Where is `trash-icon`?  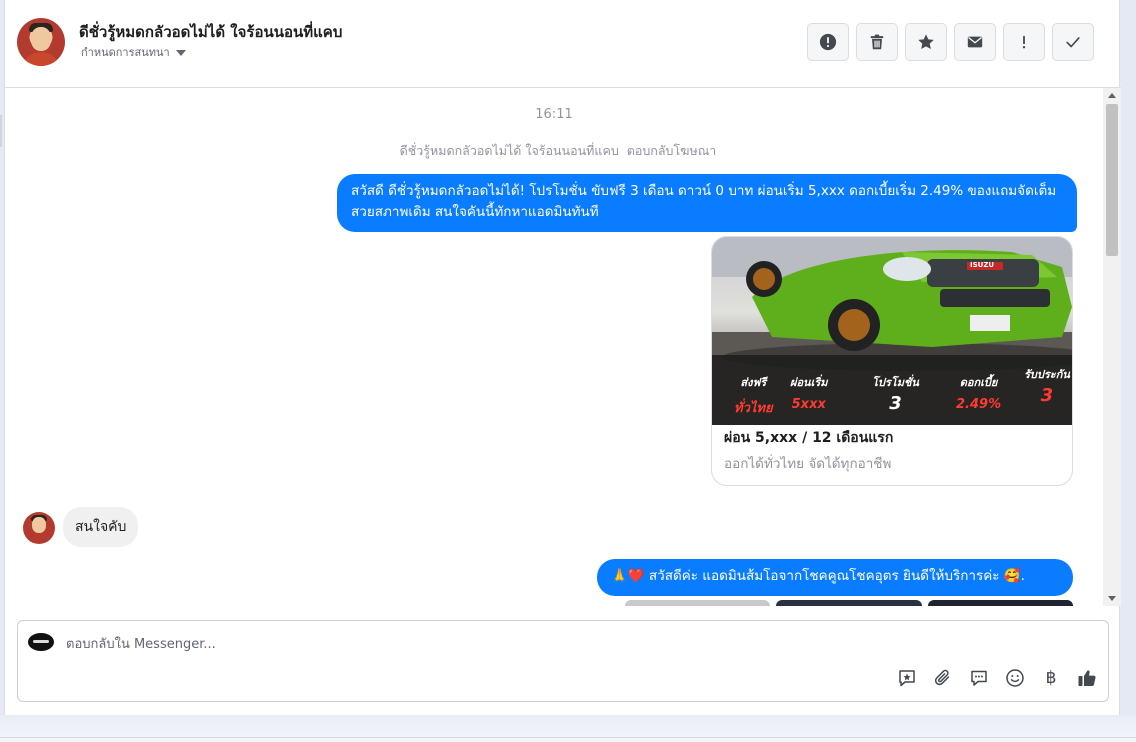
trash-icon is located at coordinates (877, 42).